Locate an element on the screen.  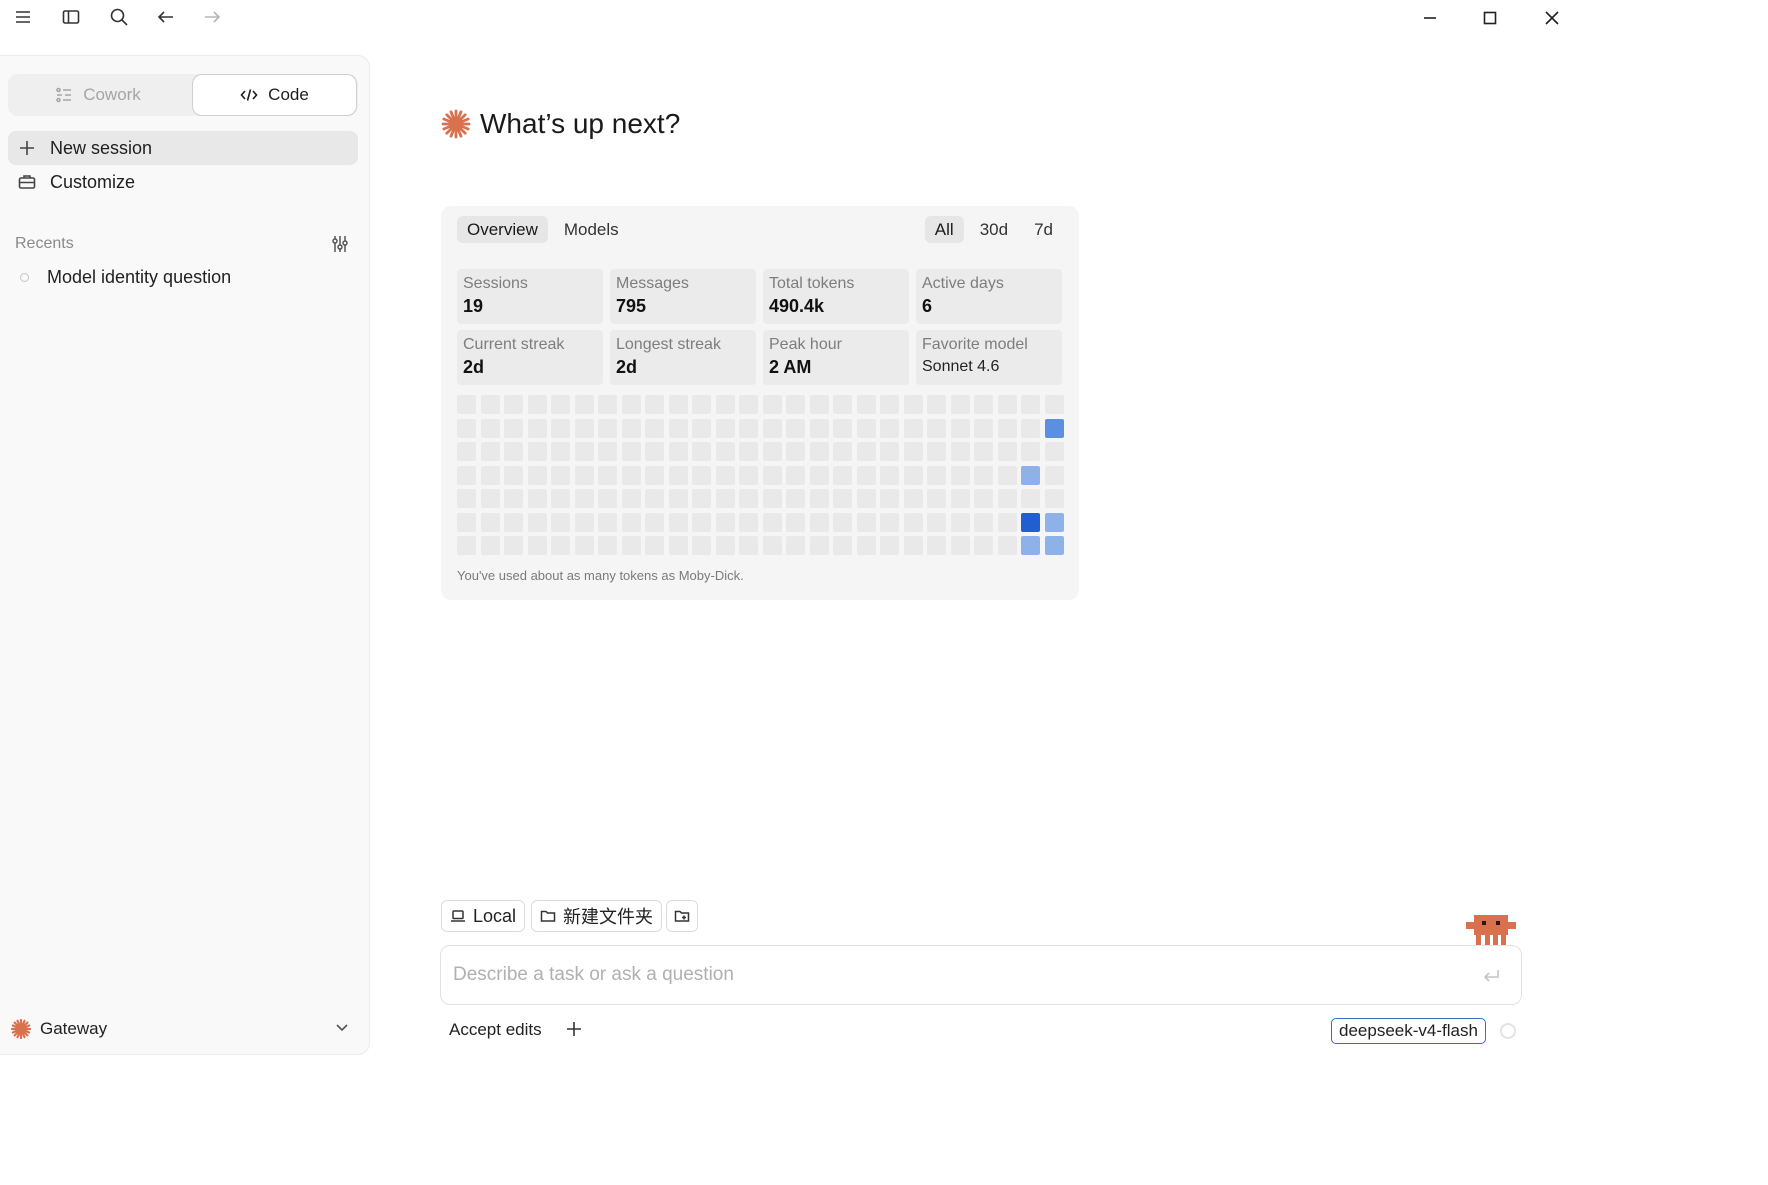
tab-overview: Overview is located at coordinates (502, 229).